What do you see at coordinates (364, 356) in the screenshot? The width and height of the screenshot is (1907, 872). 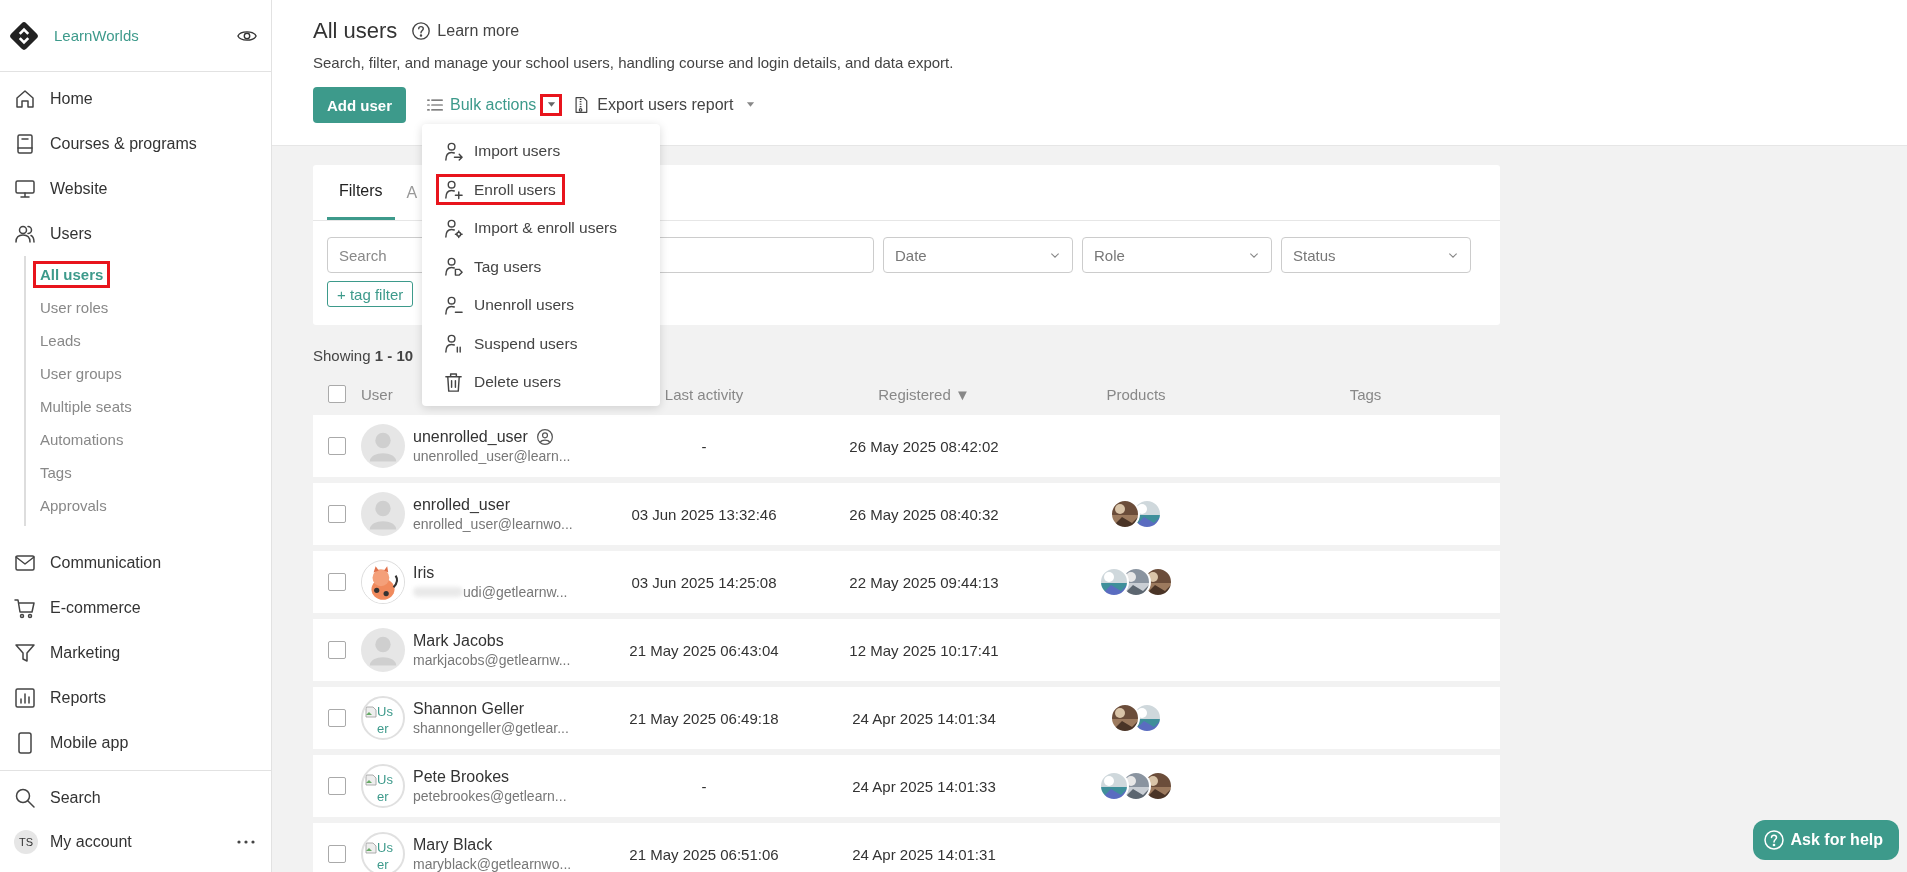 I see `results-count: Showing 1 - 10` at bounding box center [364, 356].